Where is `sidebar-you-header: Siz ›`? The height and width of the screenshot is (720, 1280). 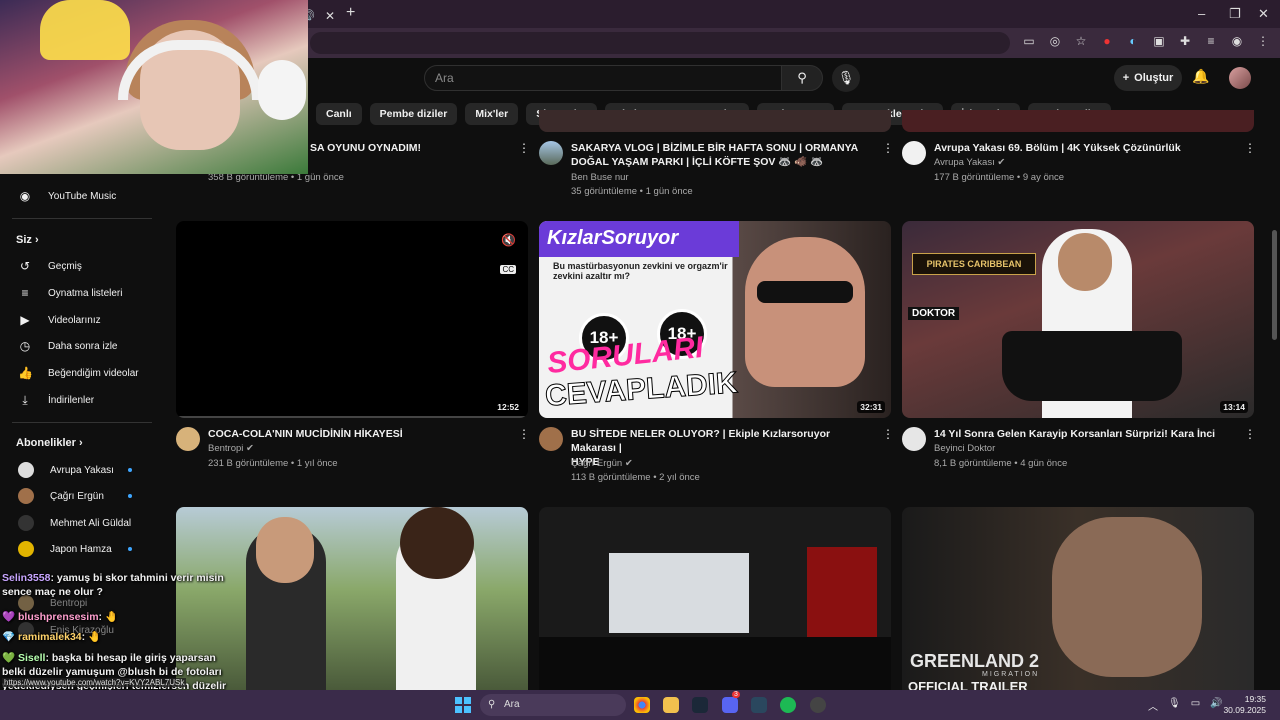 sidebar-you-header: Siz › is located at coordinates (27, 240).